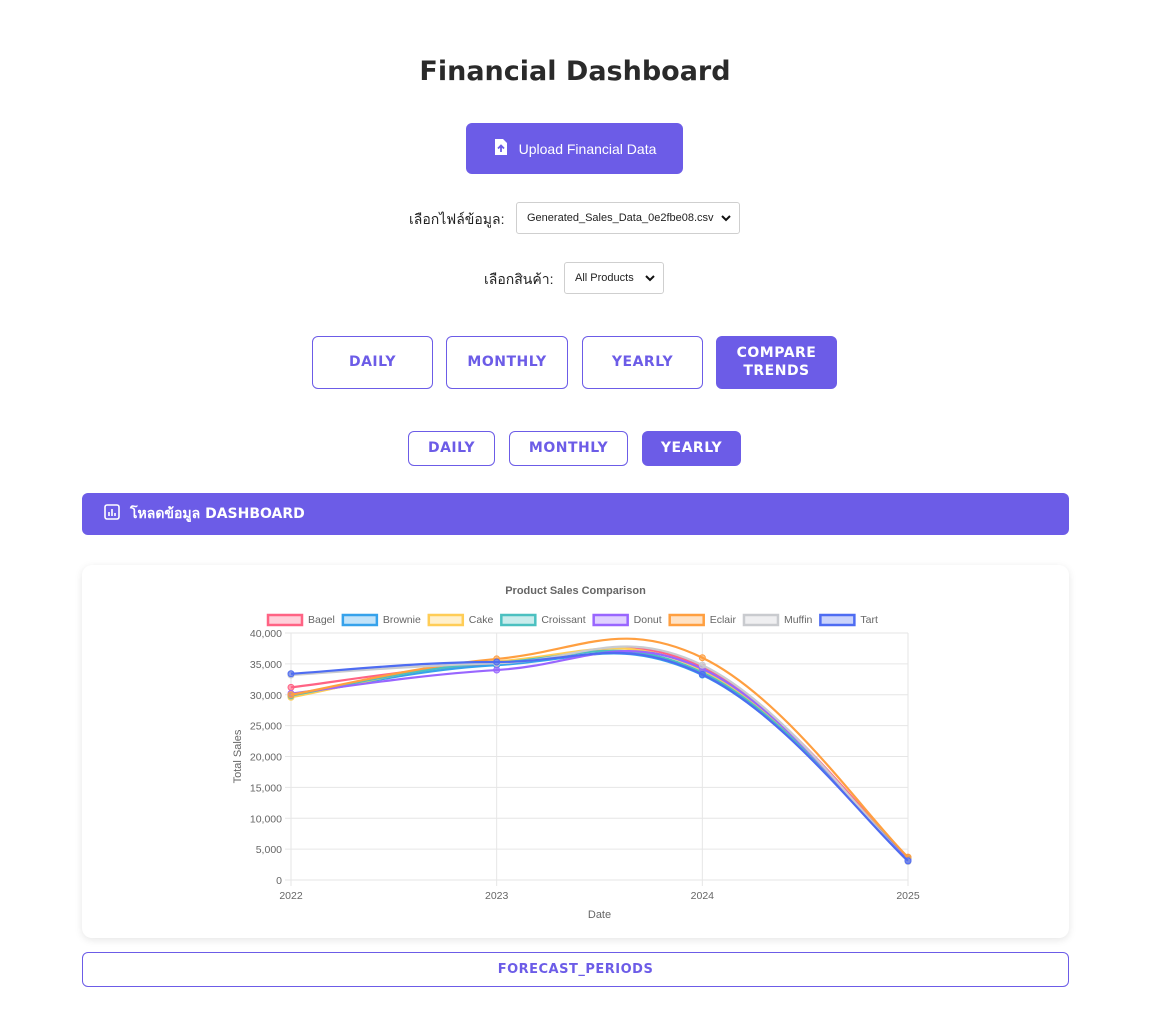 Image resolution: width=1161 pixels, height=1017 pixels. I want to click on x-axis-label: Date, so click(599, 915).